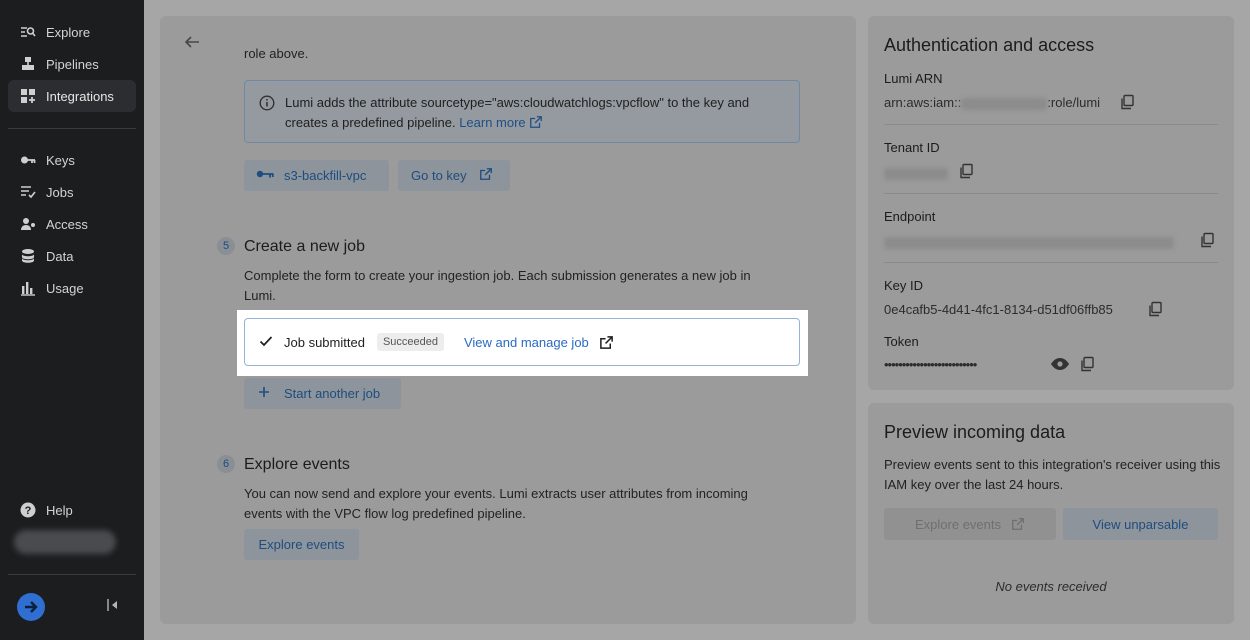  What do you see at coordinates (297, 464) in the screenshot?
I see `step-6-title: Explore events` at bounding box center [297, 464].